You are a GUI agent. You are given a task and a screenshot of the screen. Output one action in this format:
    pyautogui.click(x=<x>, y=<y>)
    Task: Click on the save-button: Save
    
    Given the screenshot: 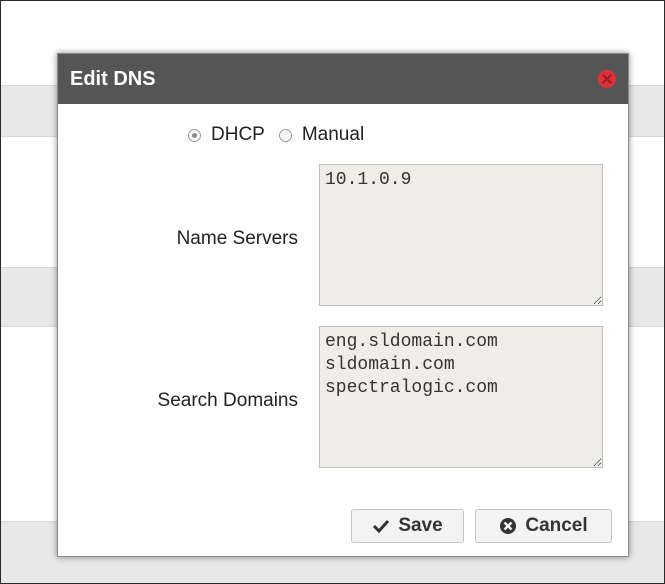 What is the action you would take?
    pyautogui.click(x=407, y=526)
    